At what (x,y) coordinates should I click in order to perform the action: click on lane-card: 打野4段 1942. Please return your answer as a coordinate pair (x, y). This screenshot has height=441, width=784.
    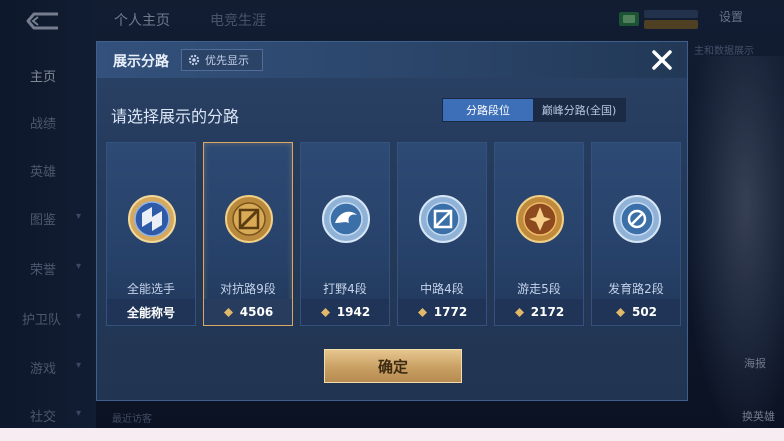
    Looking at the image, I should click on (345, 234).